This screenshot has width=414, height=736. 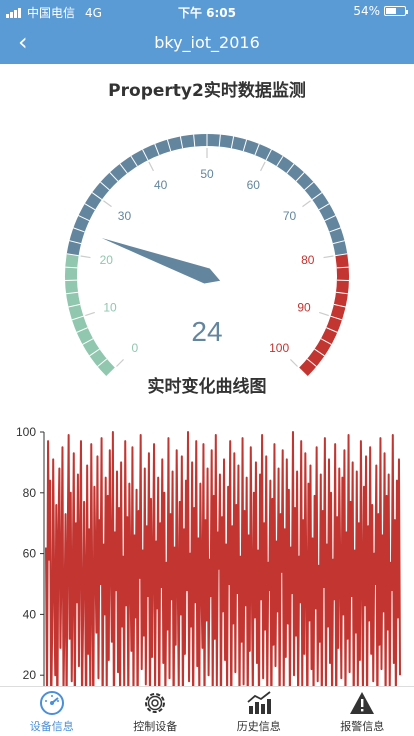 I want to click on y-tick-label: 80, so click(x=30, y=493).